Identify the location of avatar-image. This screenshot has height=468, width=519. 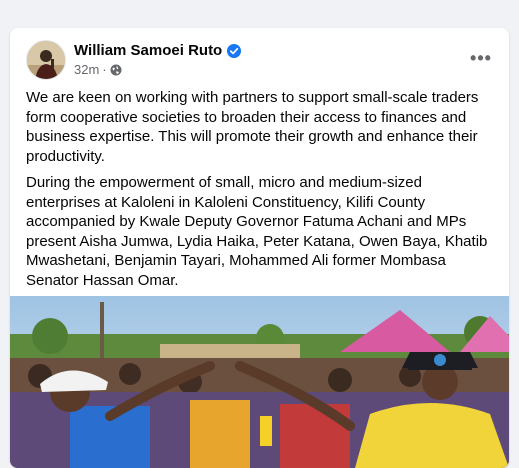
(46, 60).